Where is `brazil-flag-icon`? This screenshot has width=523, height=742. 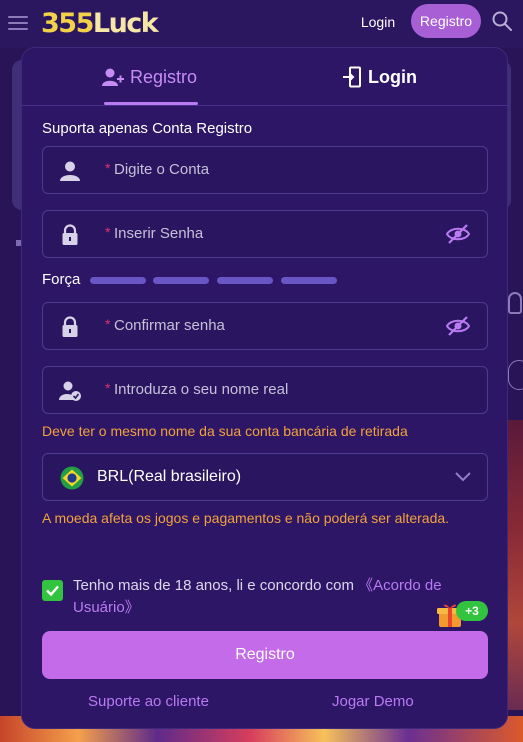
brazil-flag-icon is located at coordinates (72, 478).